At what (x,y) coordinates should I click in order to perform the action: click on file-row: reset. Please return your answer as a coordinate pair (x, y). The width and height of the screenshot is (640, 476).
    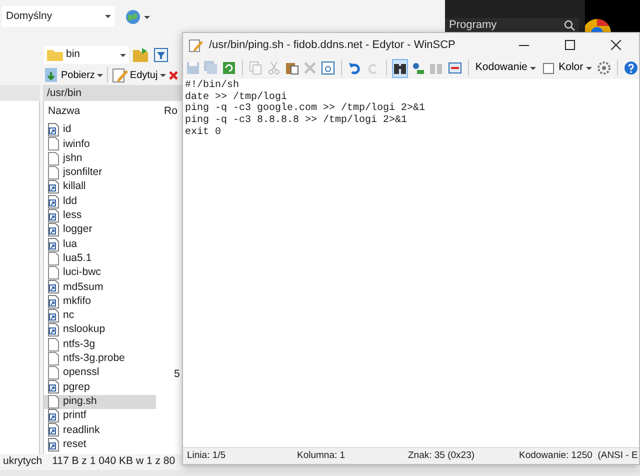
    Looking at the image, I should click on (100, 445).